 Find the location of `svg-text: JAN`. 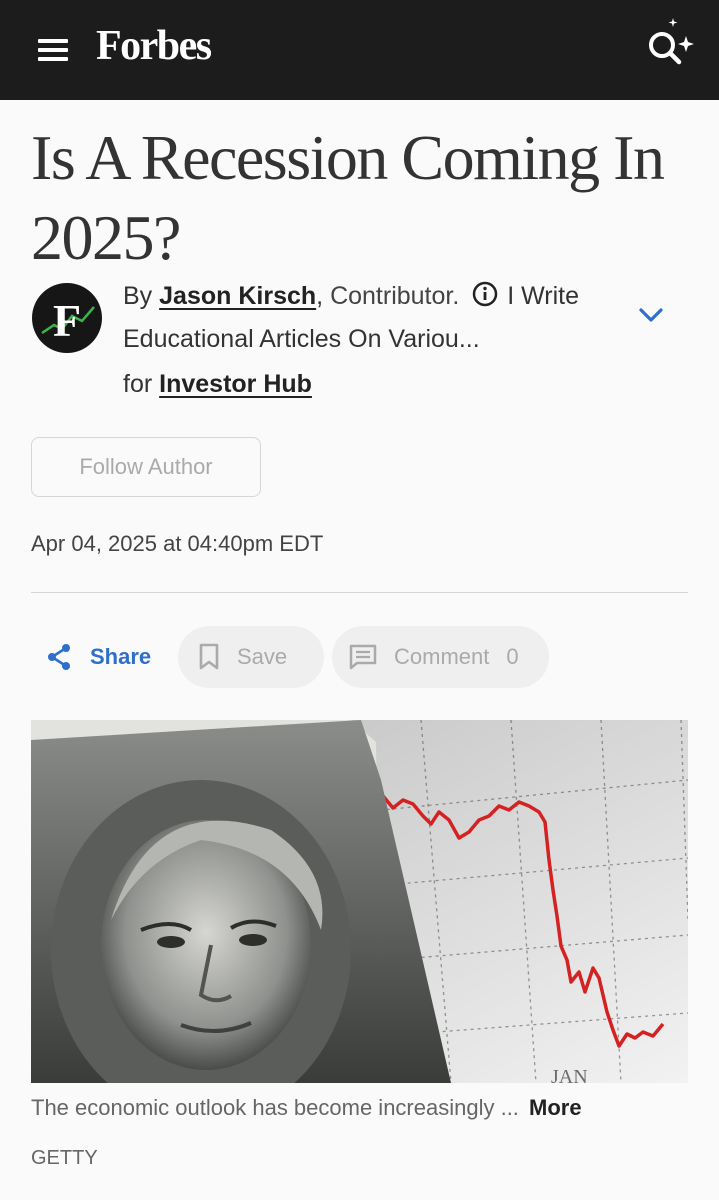

svg-text: JAN is located at coordinates (569, 1074).